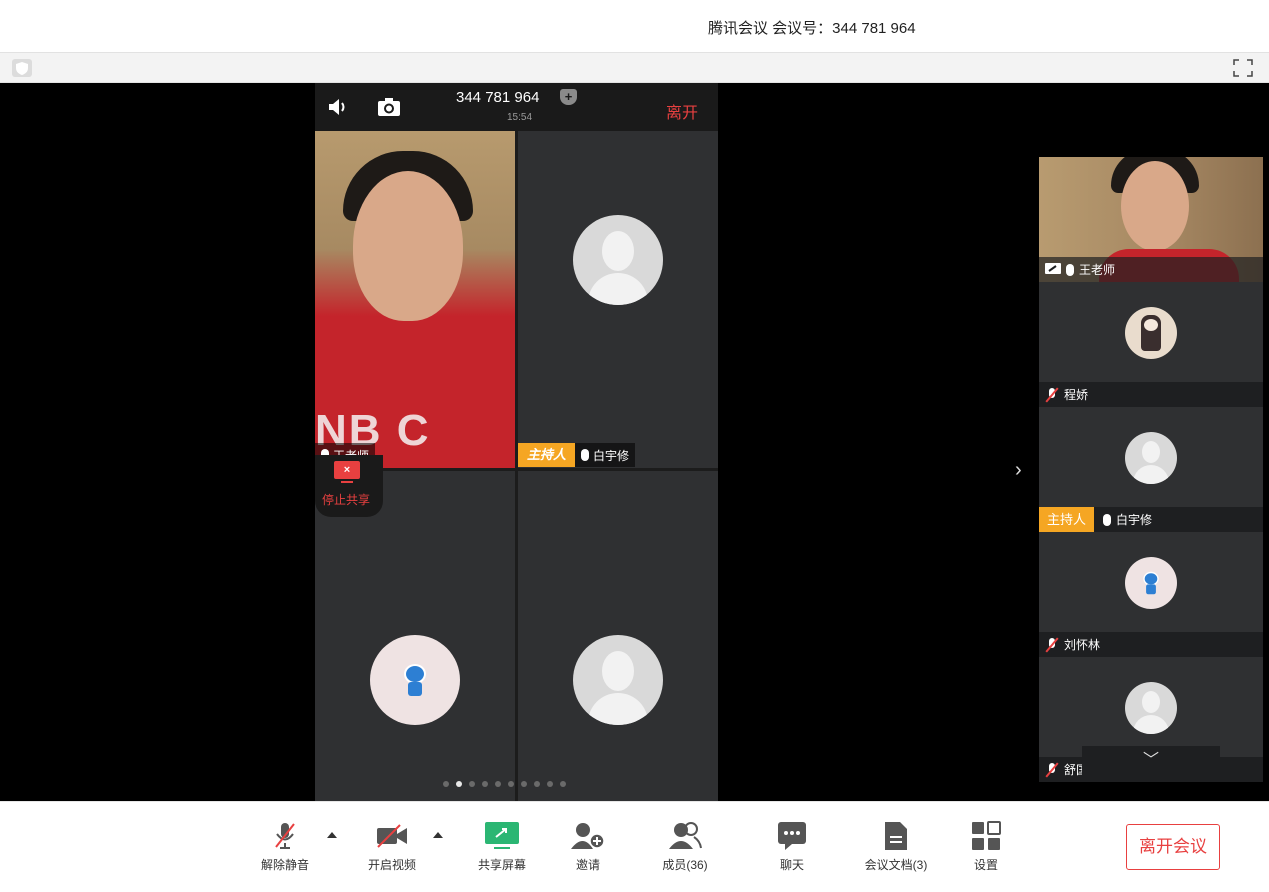 This screenshot has height=892, width=1269. What do you see at coordinates (1076, 395) in the screenshot?
I see `participant-name: 程娇` at bounding box center [1076, 395].